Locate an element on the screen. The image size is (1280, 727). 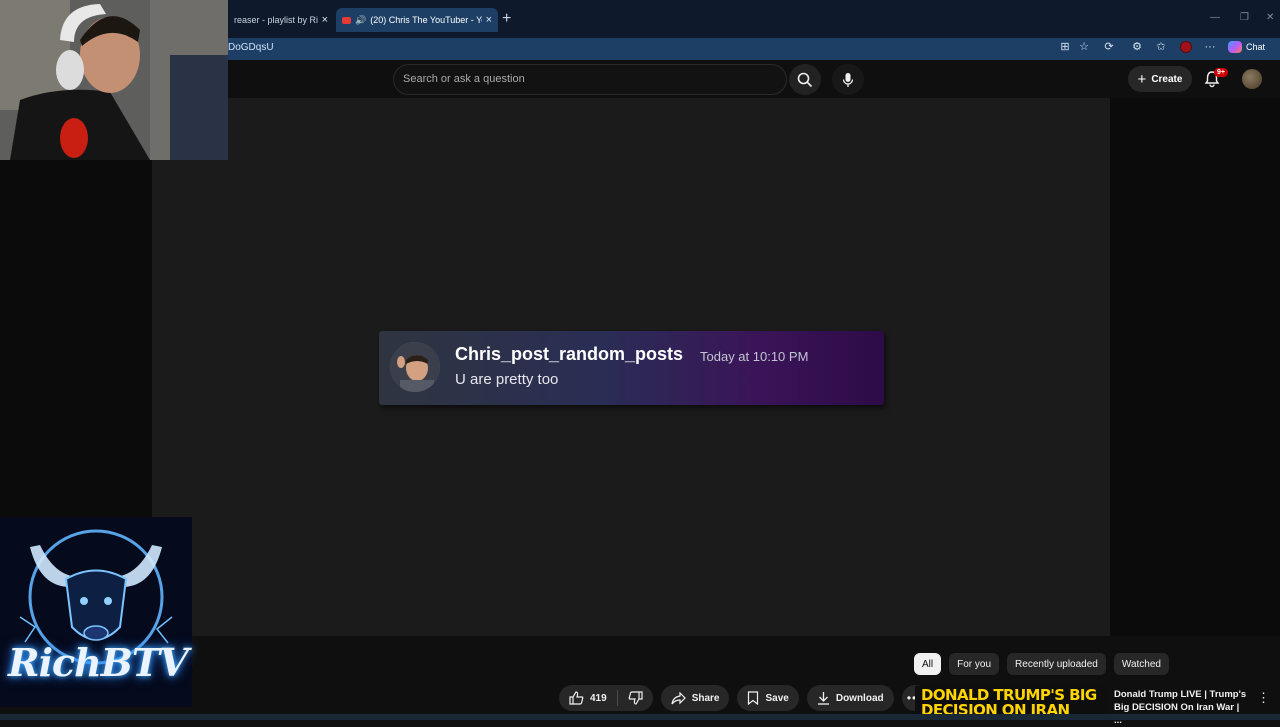
avatar-photo is located at coordinates (415, 367).